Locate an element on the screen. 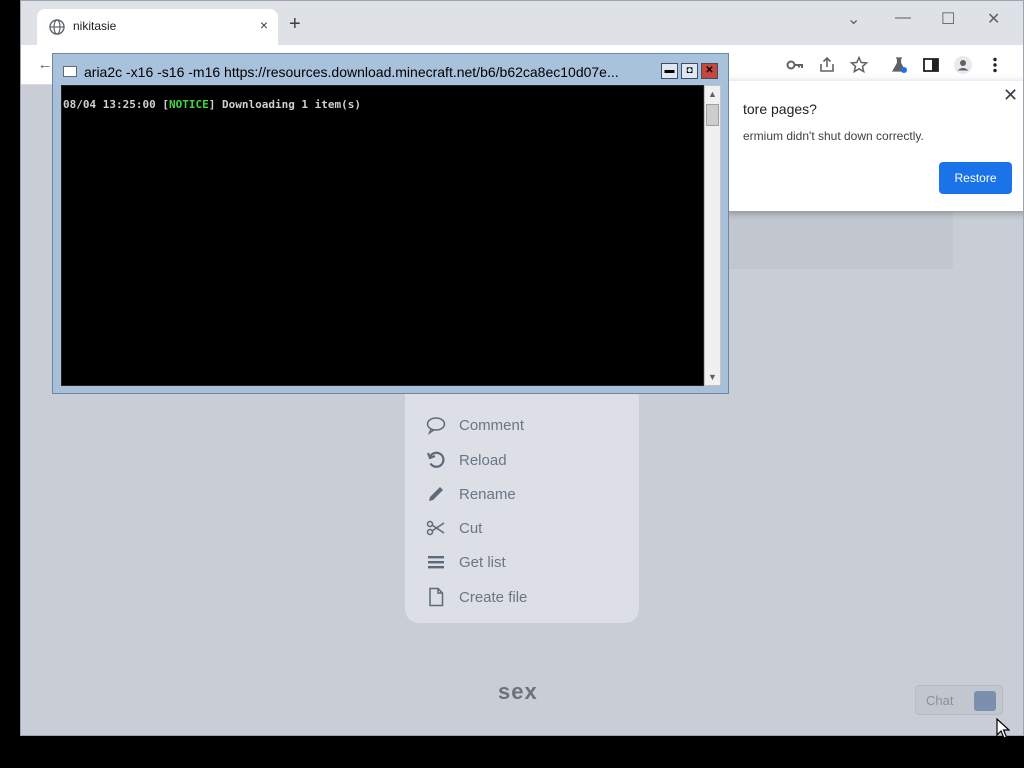  close-icon: ✕ is located at coordinates (1010, 95).